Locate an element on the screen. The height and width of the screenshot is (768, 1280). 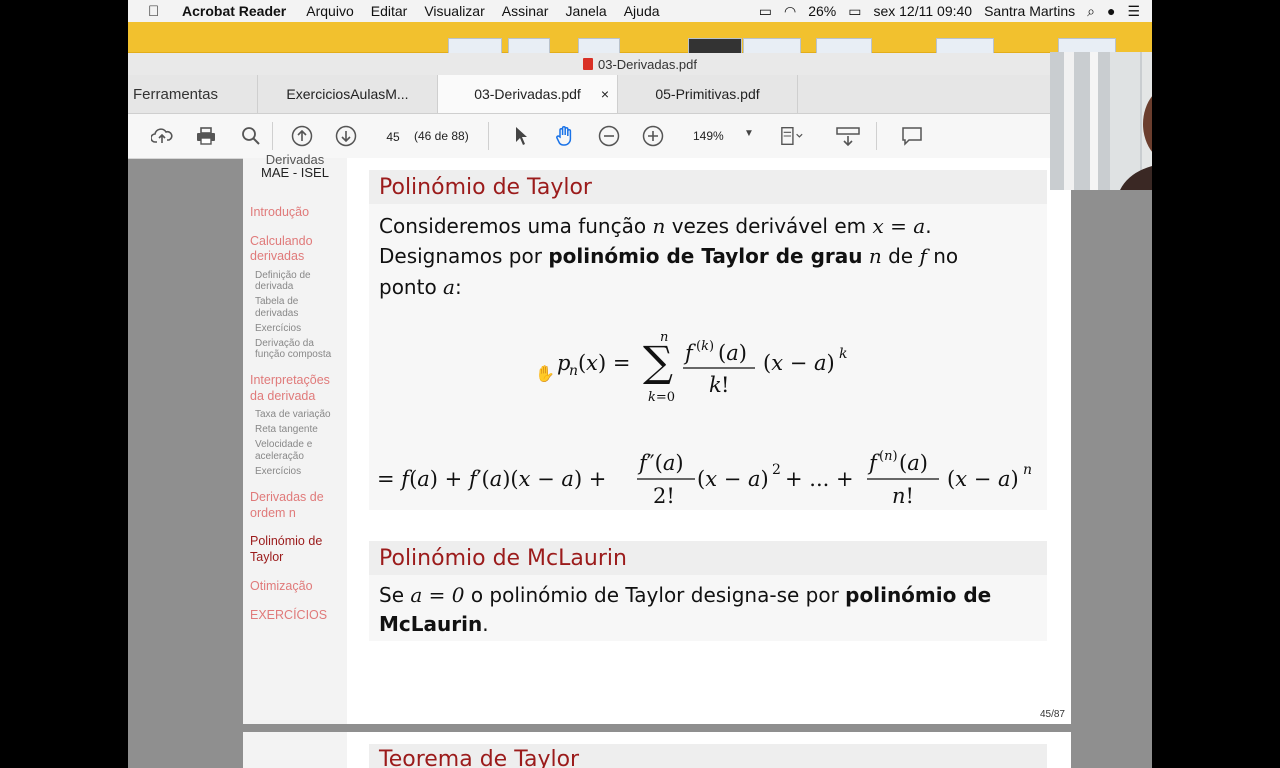
math-f: f is located at coordinates (923, 256).